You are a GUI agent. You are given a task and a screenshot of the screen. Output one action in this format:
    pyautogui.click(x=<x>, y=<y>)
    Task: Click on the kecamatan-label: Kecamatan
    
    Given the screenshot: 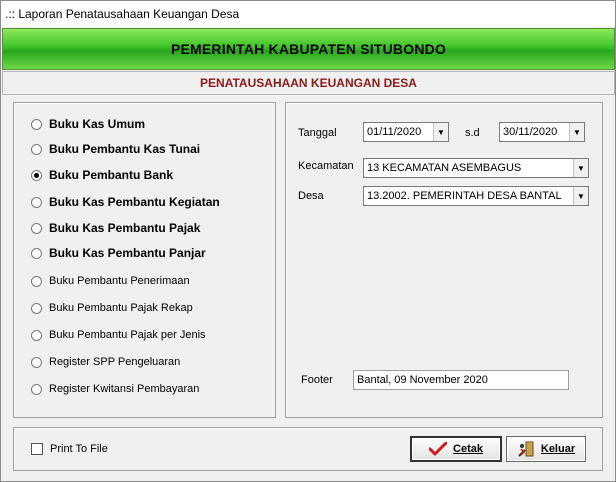 What is the action you would take?
    pyautogui.click(x=326, y=166)
    